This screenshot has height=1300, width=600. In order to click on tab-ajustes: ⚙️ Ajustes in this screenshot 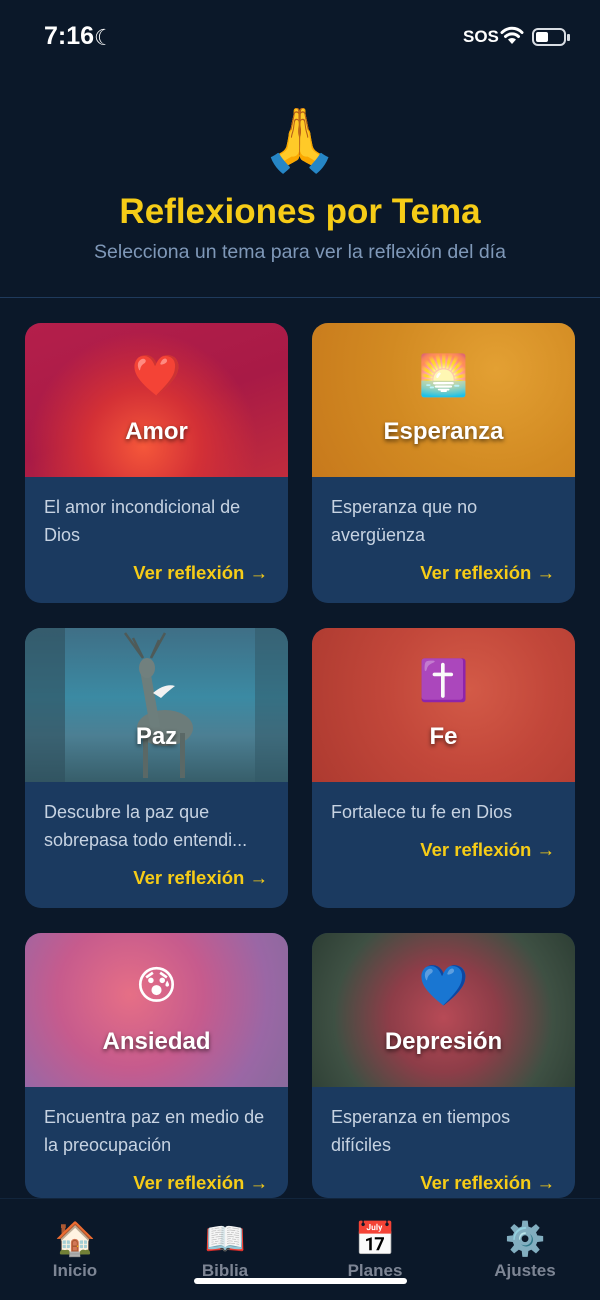, I will do `click(525, 1250)`.